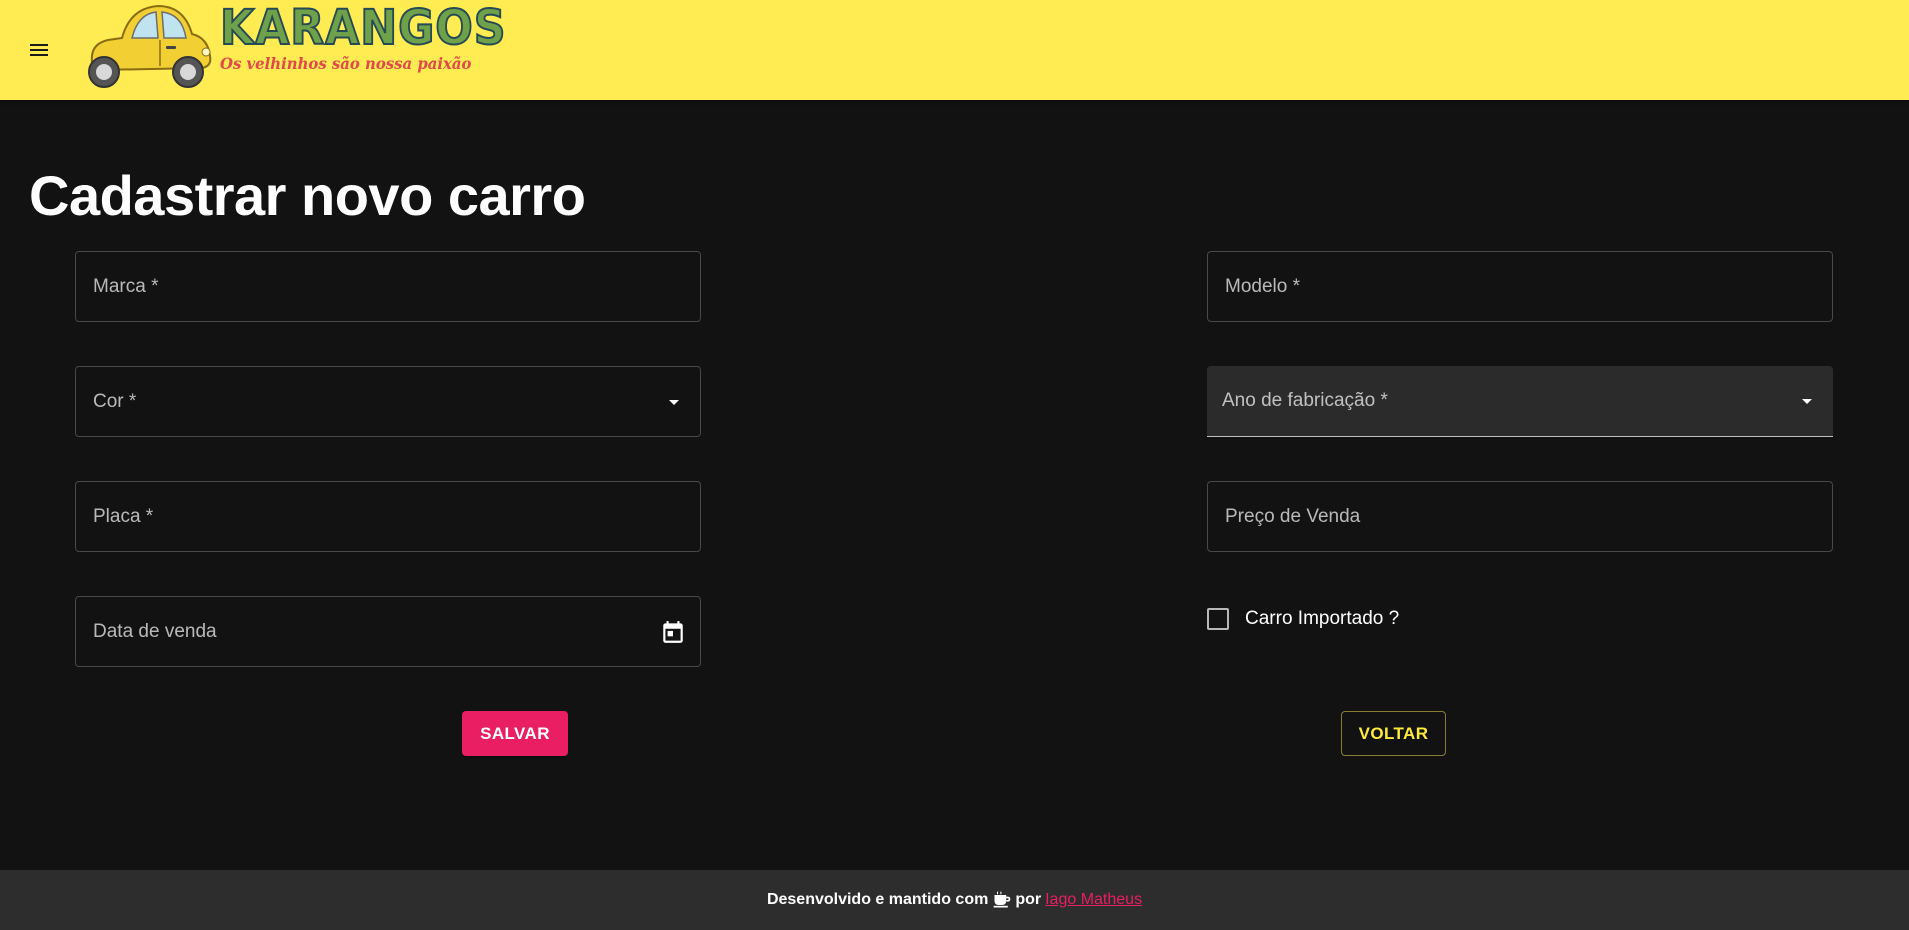  Describe the element at coordinates (307, 195) in the screenshot. I see `page-title: Cadastrar novo carro` at that location.